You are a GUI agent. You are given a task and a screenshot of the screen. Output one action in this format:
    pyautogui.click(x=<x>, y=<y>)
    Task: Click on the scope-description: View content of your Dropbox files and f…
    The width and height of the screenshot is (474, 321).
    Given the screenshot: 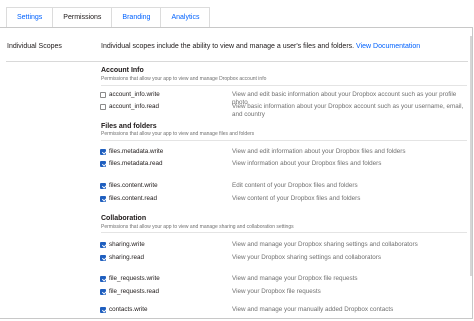 What is the action you would take?
    pyautogui.click(x=296, y=198)
    